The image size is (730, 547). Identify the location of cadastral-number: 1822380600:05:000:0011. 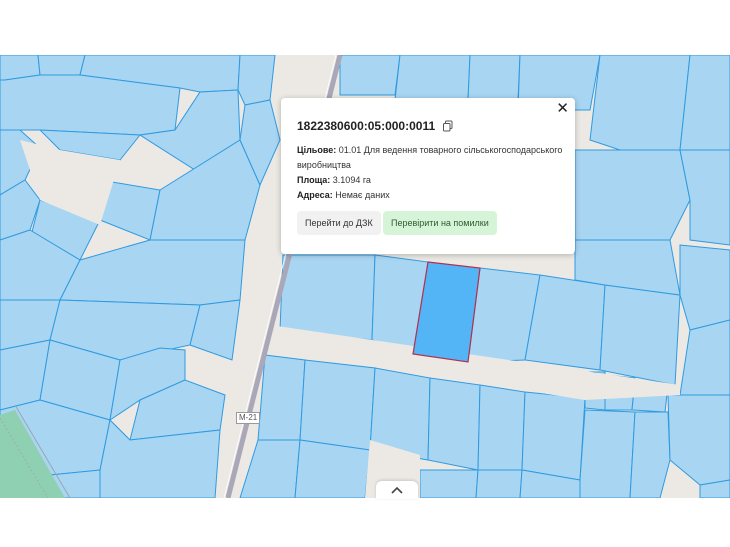
(366, 126).